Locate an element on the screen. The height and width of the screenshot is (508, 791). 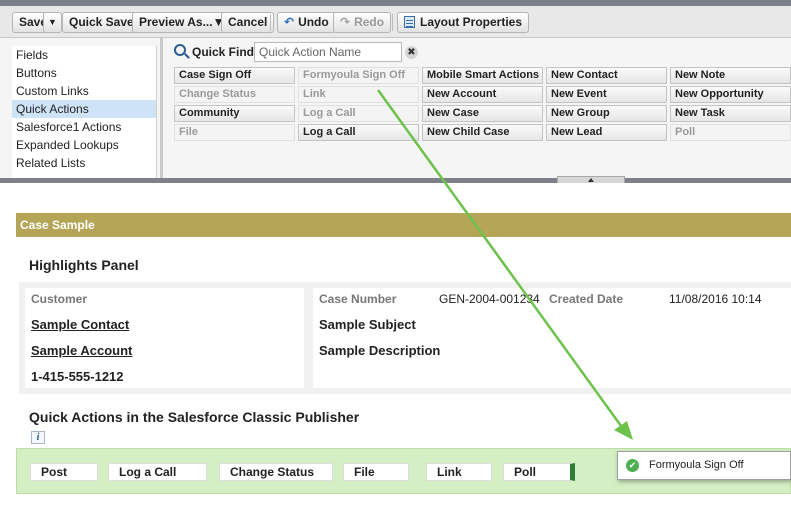
redo-icon: ↷ is located at coordinates (345, 22).